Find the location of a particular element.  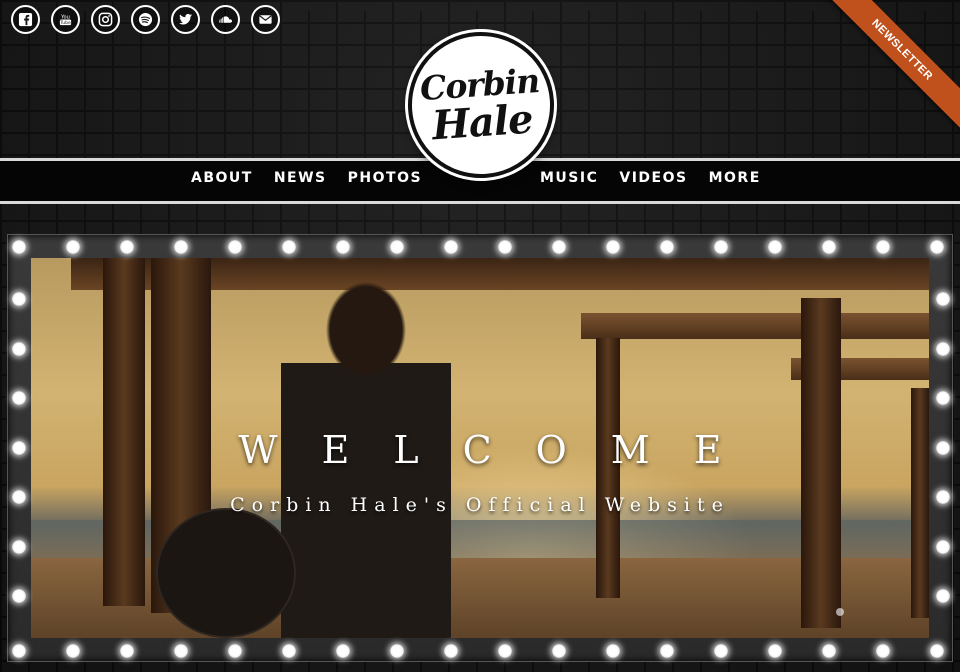

spotify-link is located at coordinates (145, 19).